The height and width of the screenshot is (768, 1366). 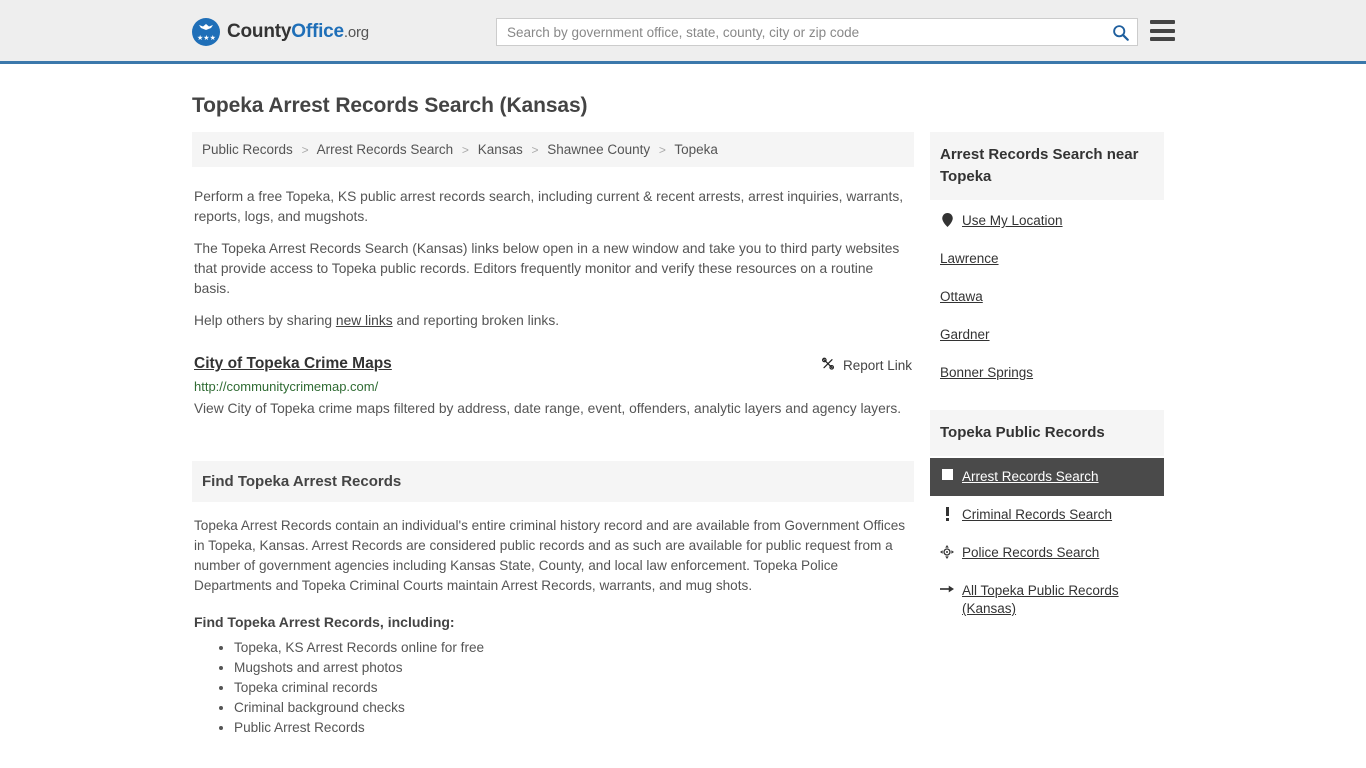 I want to click on exclamation-icon, so click(x=947, y=513).